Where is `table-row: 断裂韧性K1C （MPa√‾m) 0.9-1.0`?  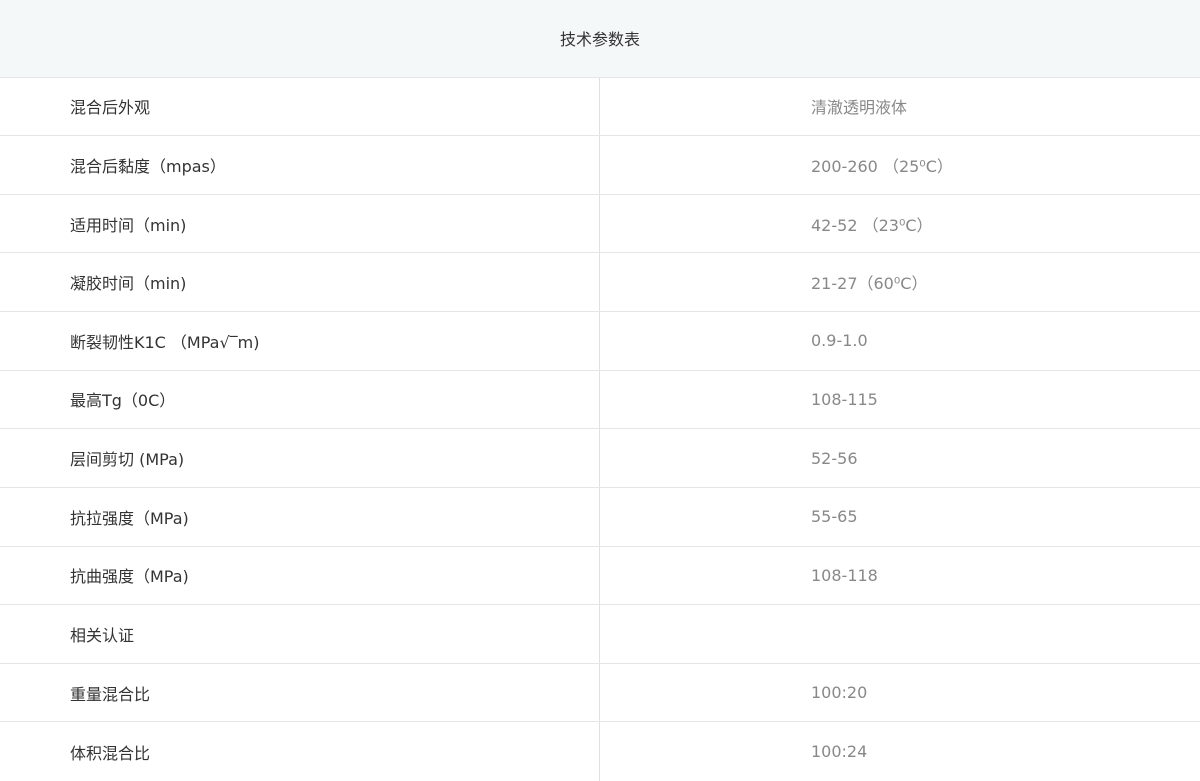 table-row: 断裂韧性K1C （MPa√‾m) 0.9-1.0 is located at coordinates (600, 341).